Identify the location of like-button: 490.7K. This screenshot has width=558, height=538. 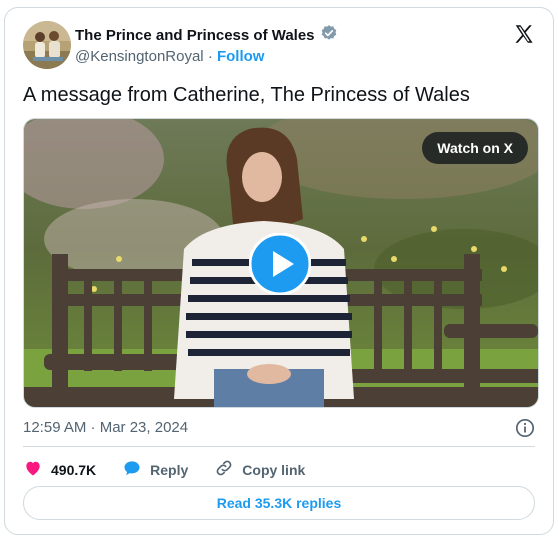
(59, 469).